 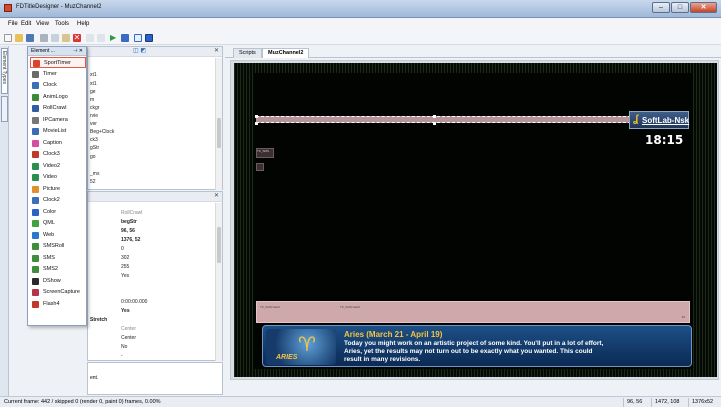 I want to click on tab-muzchannel2: MuzChannel2, so click(x=286, y=53).